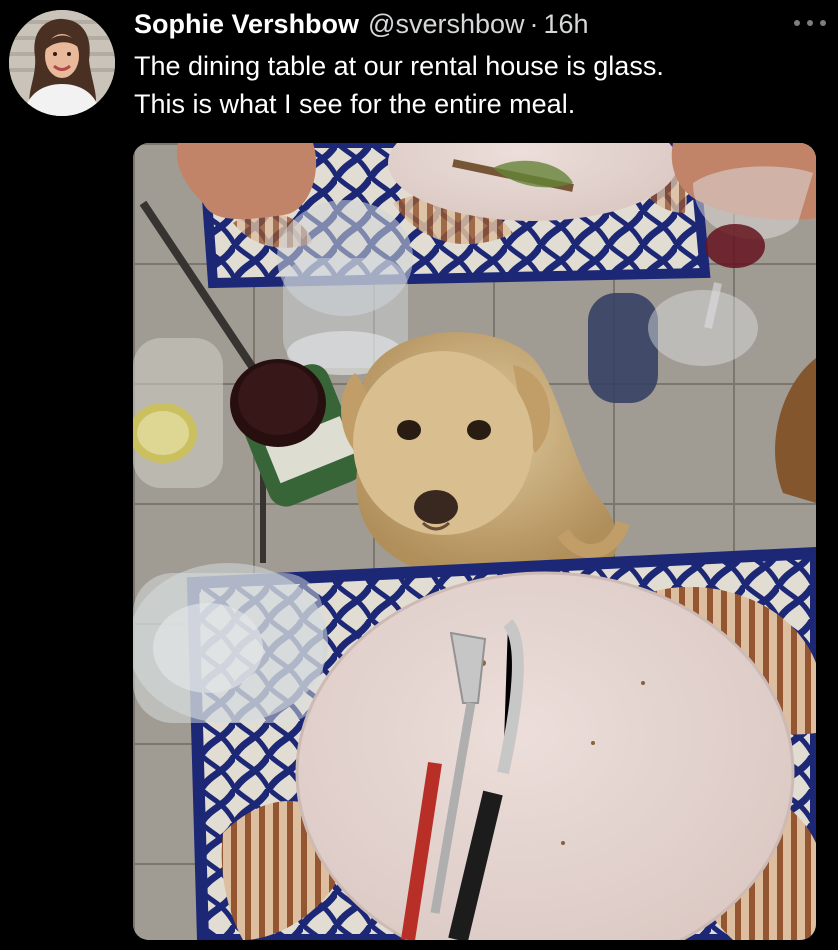 The width and height of the screenshot is (838, 950). What do you see at coordinates (355, 104) in the screenshot?
I see `tweet-text-line: This is what I see for the entire meal.` at bounding box center [355, 104].